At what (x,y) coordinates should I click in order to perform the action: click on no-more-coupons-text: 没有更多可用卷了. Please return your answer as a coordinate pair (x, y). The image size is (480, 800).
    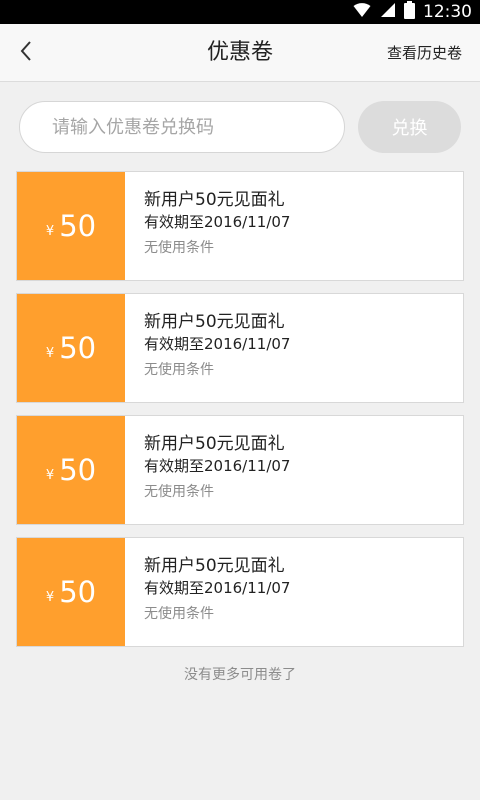
    Looking at the image, I should click on (240, 675).